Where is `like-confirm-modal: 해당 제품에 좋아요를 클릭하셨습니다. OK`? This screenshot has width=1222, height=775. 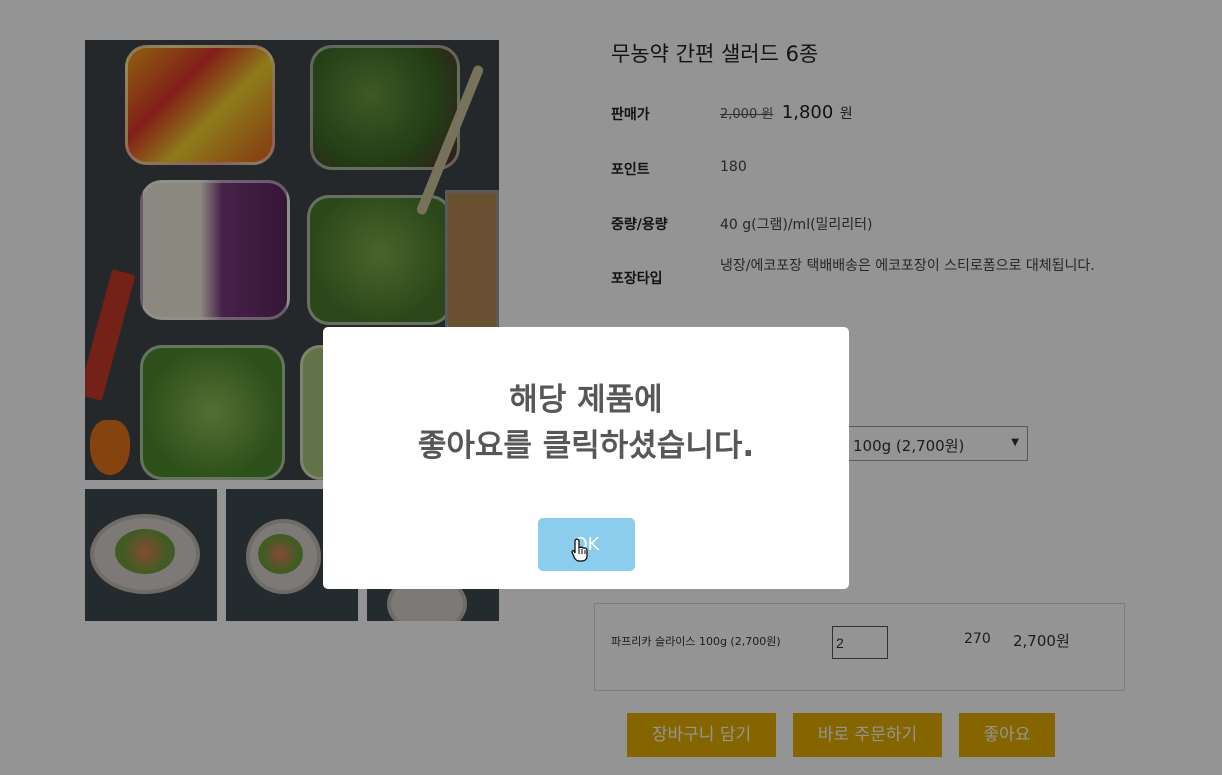 like-confirm-modal: 해당 제품에 좋아요를 클릭하셨습니다. OK is located at coordinates (586, 458).